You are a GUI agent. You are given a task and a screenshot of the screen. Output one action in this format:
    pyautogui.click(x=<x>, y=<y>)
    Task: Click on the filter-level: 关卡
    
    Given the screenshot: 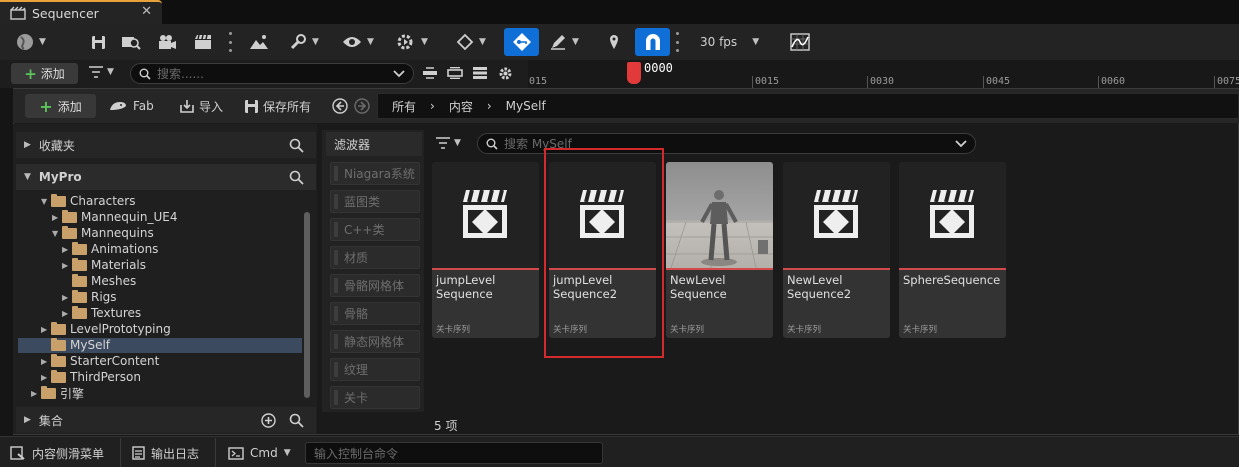 What is the action you would take?
    pyautogui.click(x=375, y=397)
    